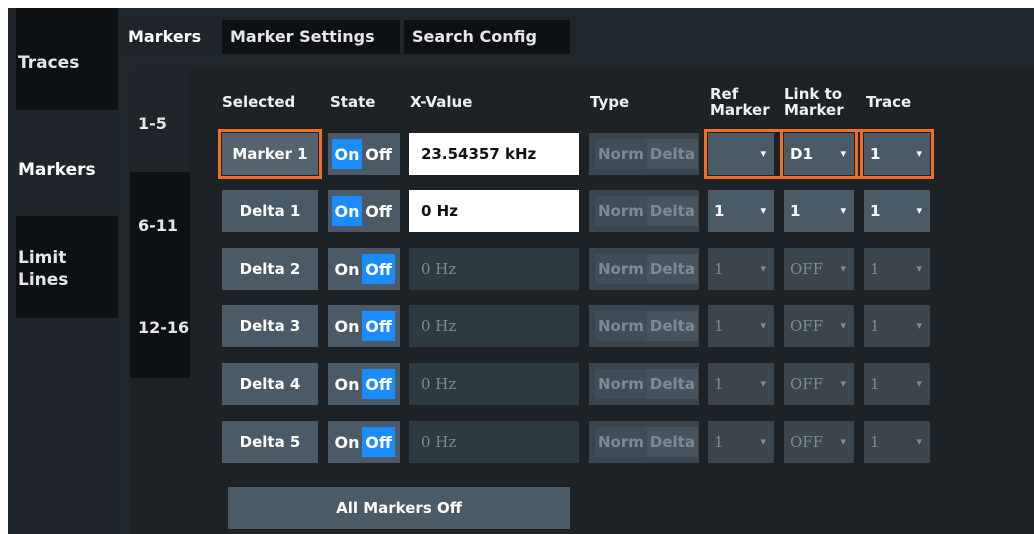 The image size is (1034, 534). What do you see at coordinates (43, 280) in the screenshot?
I see `tab-limit-lines-label-2: Lines` at bounding box center [43, 280].